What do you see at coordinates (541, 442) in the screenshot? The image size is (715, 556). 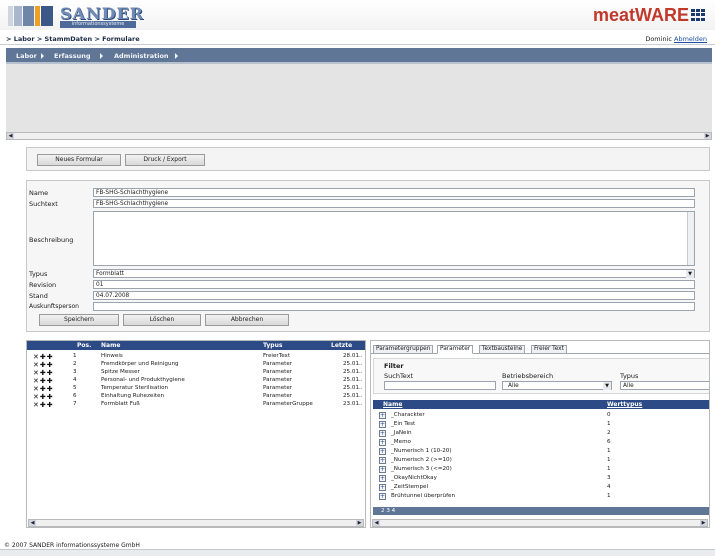 I see `list-item: + _Memo 6` at bounding box center [541, 442].